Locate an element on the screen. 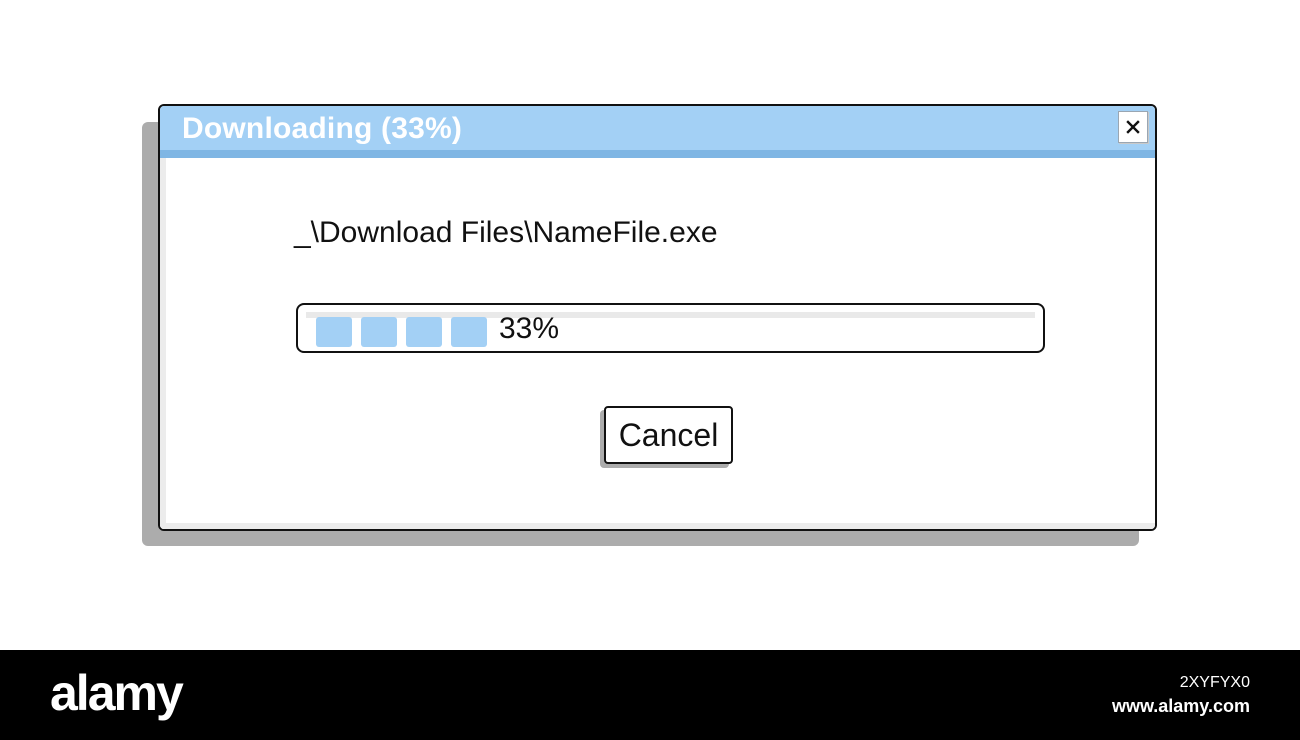 This screenshot has height=740, width=1300. close-button is located at coordinates (1133, 127).